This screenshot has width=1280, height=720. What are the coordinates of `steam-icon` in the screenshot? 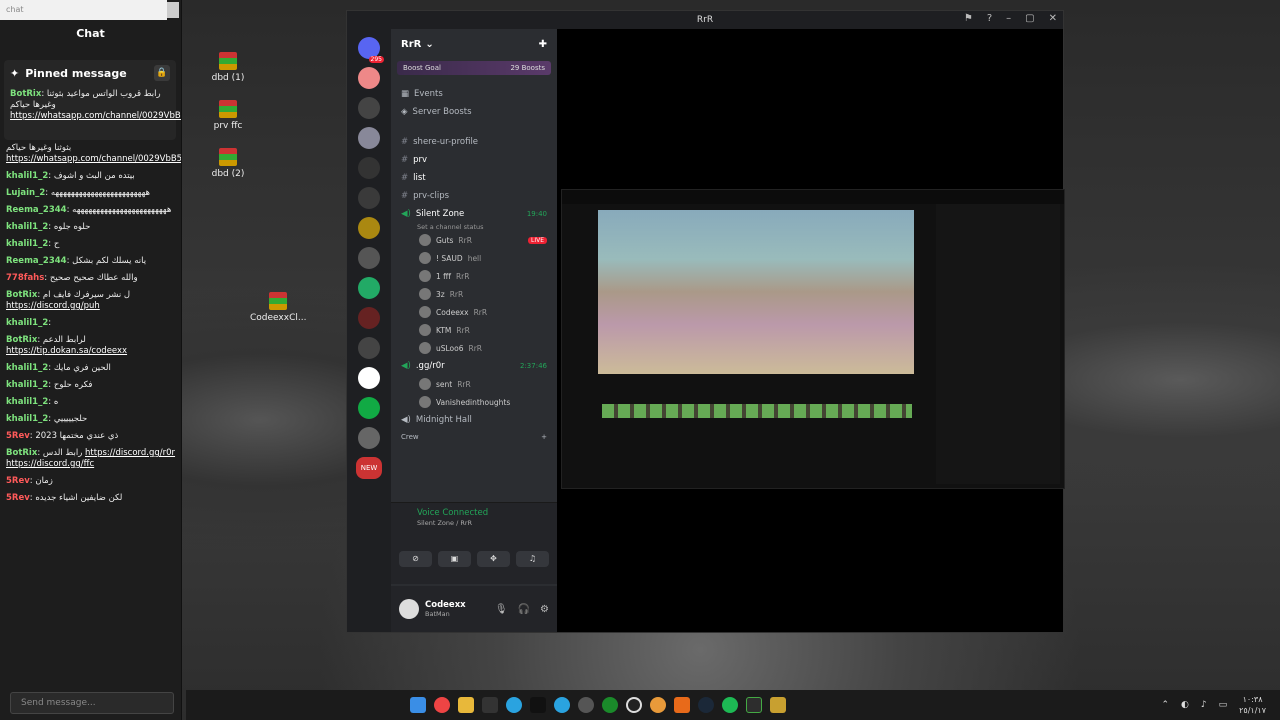 It's located at (706, 705).